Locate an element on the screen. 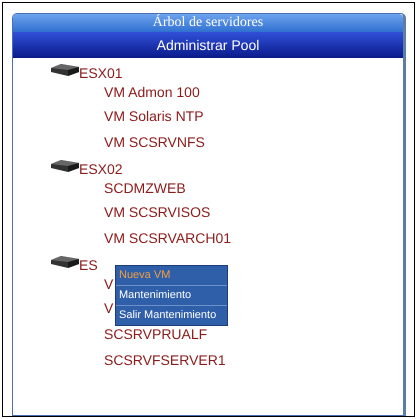 The image size is (417, 419). panel-subtitle: Administrar Pool is located at coordinates (208, 45).